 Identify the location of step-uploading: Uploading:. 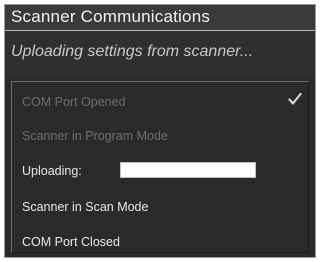
(52, 171).